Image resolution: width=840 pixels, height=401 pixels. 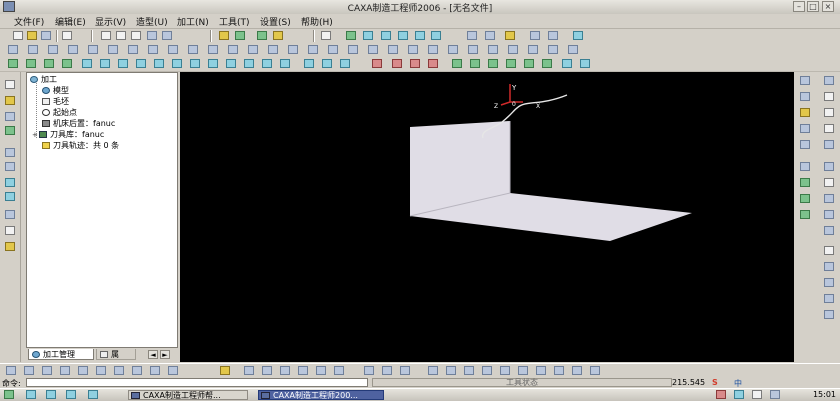 I want to click on revolve-surface-icon, so click(x=267, y=370).